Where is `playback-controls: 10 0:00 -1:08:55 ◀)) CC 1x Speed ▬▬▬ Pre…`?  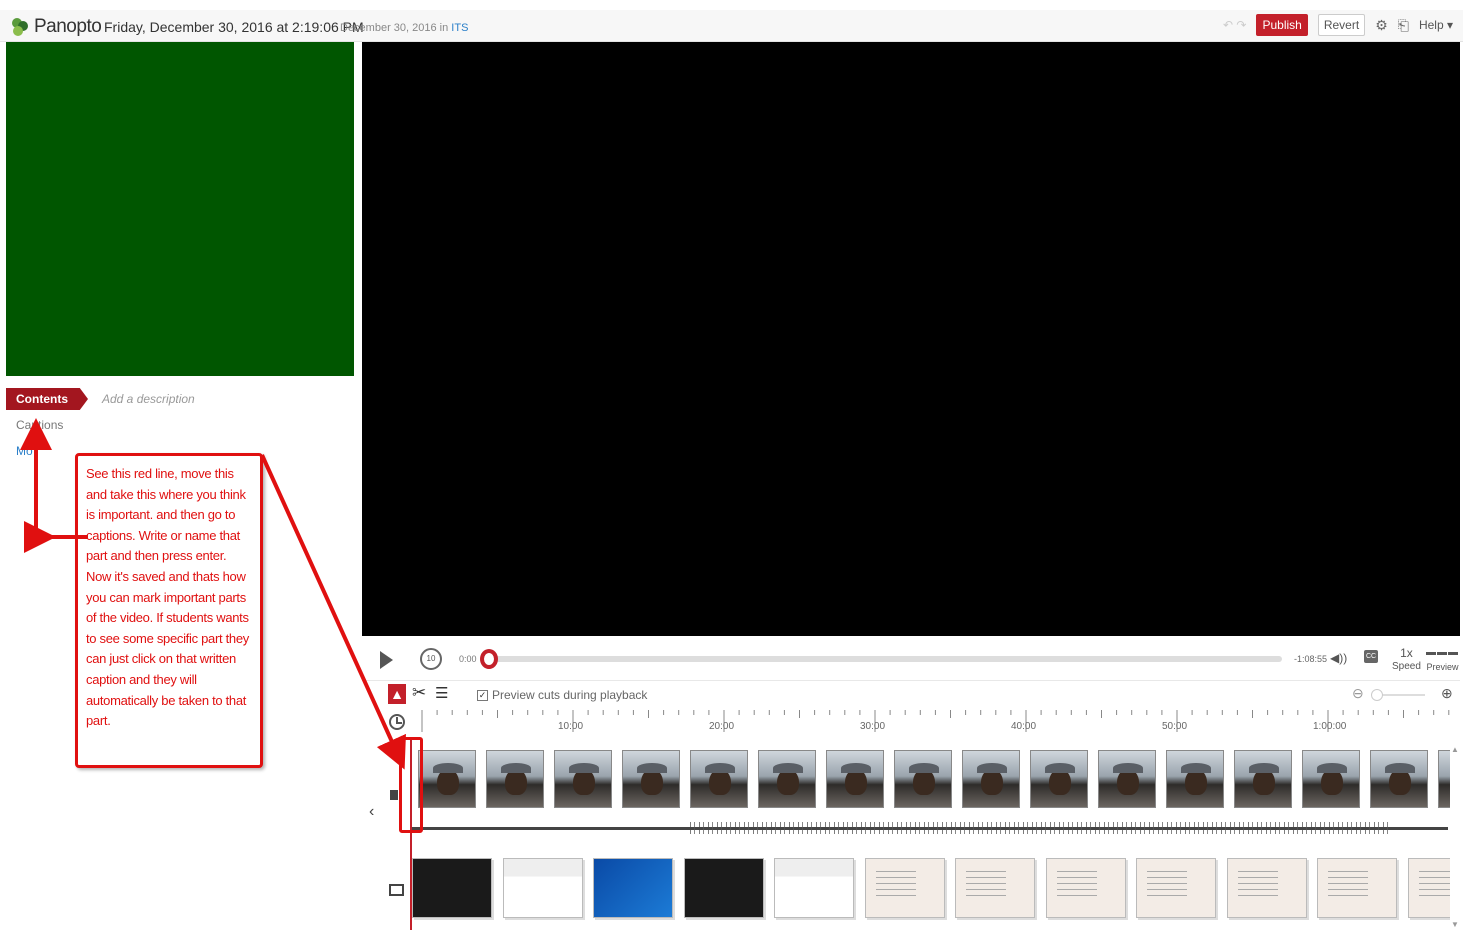
playback-controls: 10 0:00 -1:08:55 ◀)) CC 1x Speed ▬▬▬ Pre… is located at coordinates (911, 660).